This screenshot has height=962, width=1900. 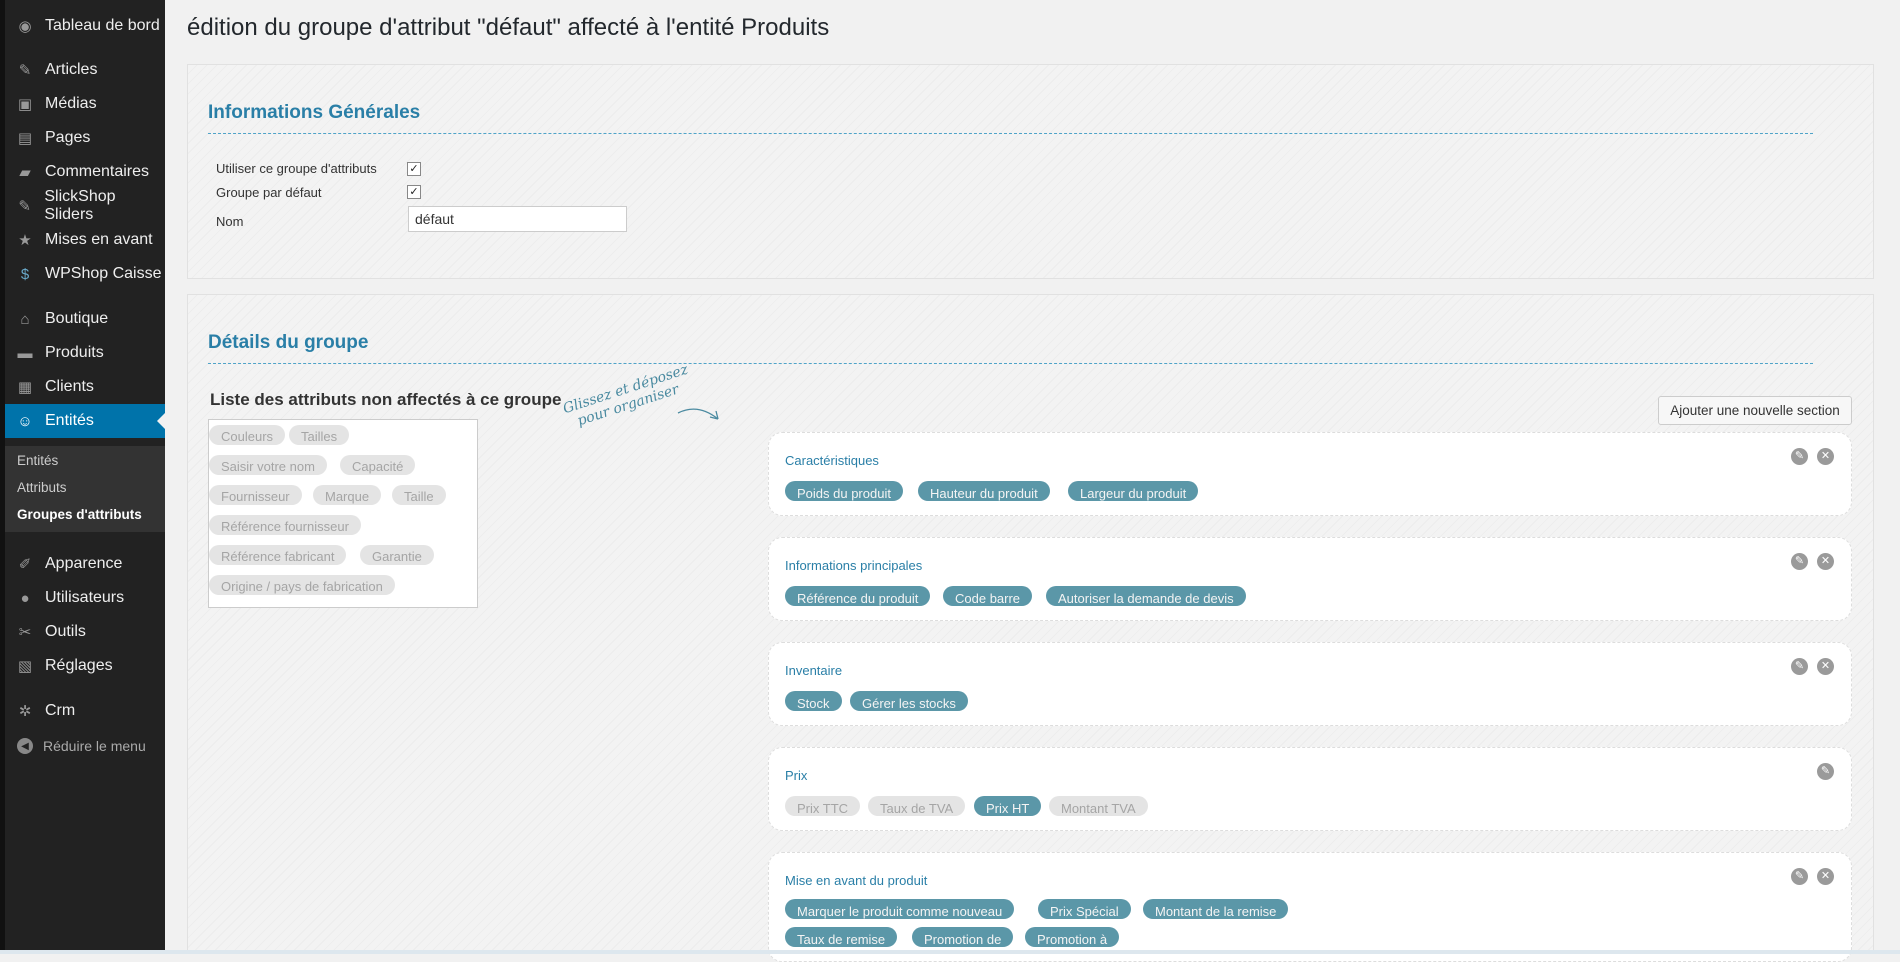 I want to click on menu-label: Tableau de bord, so click(x=102, y=25).